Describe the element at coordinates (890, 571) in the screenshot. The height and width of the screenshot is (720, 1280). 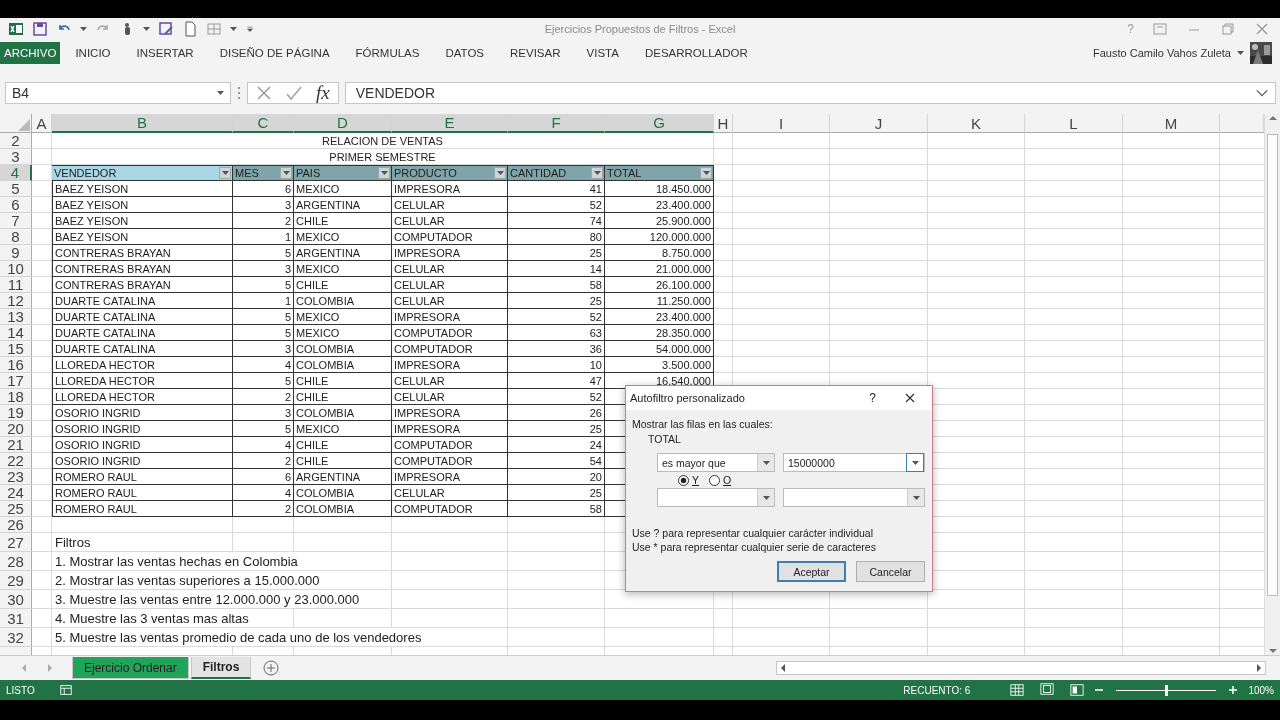
I see `dialog-button: Cancelar` at that location.